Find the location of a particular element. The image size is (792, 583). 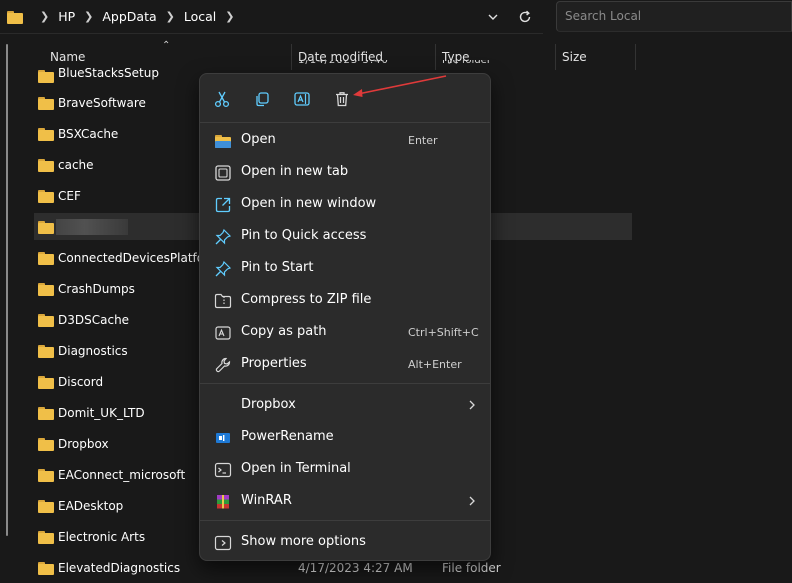

rename-icon is located at coordinates (302, 99).